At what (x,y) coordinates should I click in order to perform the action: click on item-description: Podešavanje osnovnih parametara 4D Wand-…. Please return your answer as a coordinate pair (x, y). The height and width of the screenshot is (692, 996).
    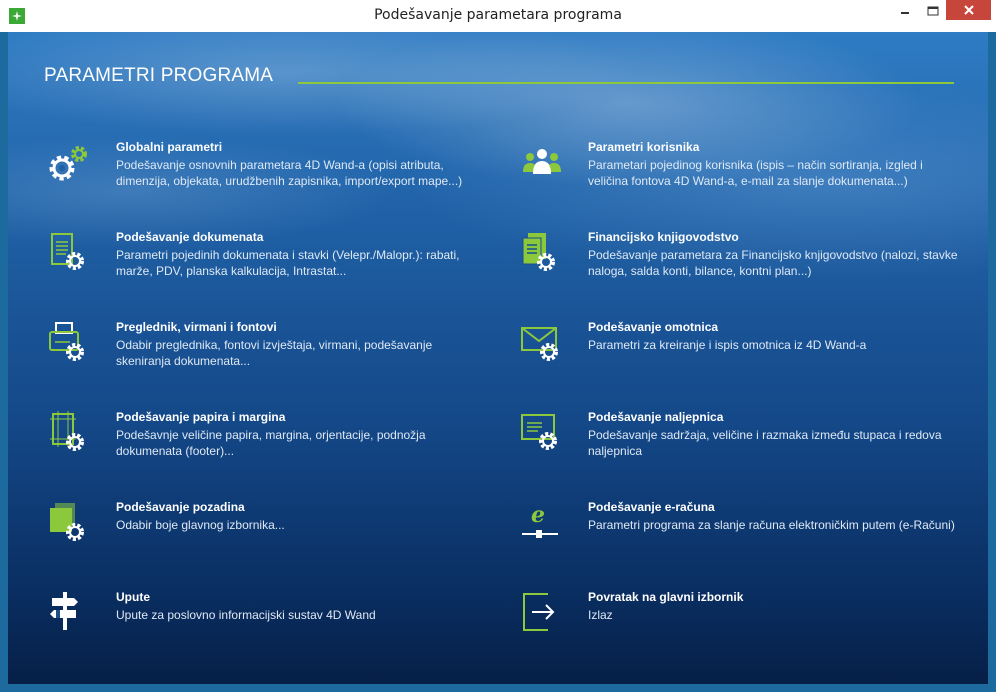
    Looking at the image, I should click on (289, 173).